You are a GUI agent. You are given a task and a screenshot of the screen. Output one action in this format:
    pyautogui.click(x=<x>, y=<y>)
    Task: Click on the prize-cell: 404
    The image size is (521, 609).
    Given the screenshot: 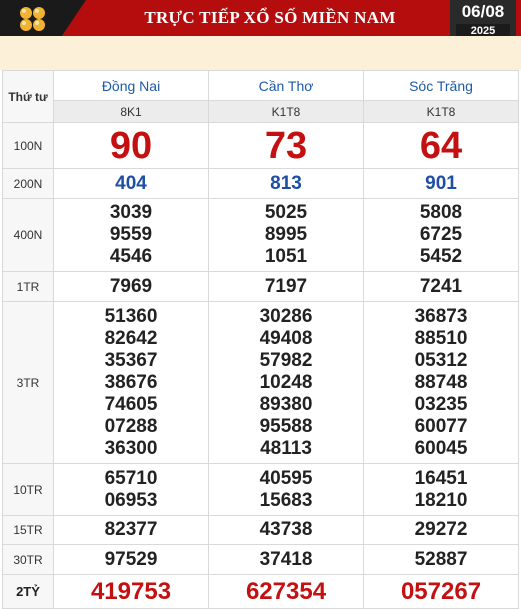 What is the action you would take?
    pyautogui.click(x=131, y=183)
    